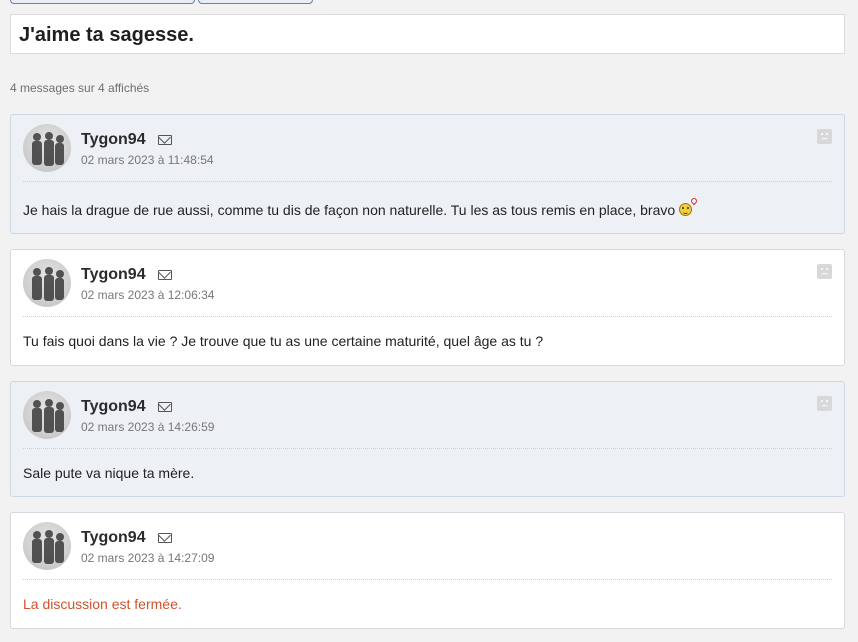 The width and height of the screenshot is (858, 642). Describe the element at coordinates (80, 88) in the screenshot. I see `message-count: 4 messages sur 4 affichés` at that location.